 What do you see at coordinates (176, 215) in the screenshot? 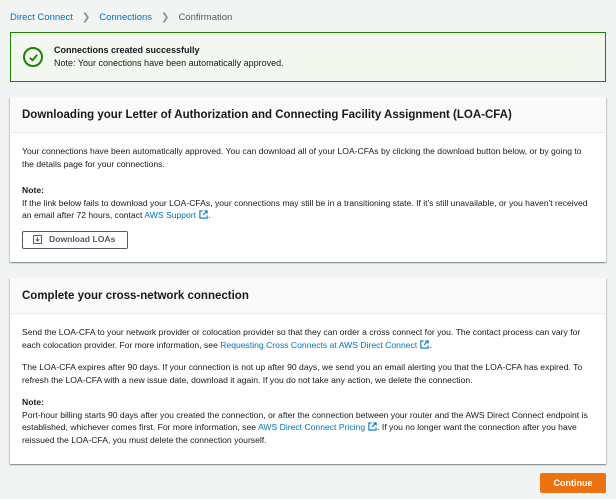
I see `aws-support-link: AWS Support` at bounding box center [176, 215].